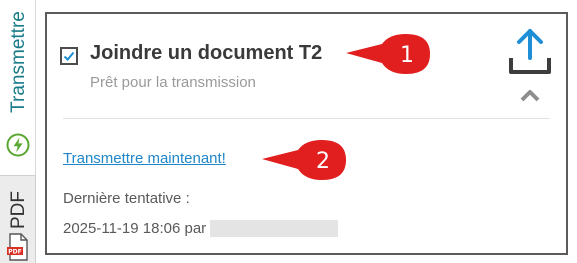  What do you see at coordinates (144, 158) in the screenshot?
I see `transmit-now-link: Transmettre maintenant!` at bounding box center [144, 158].